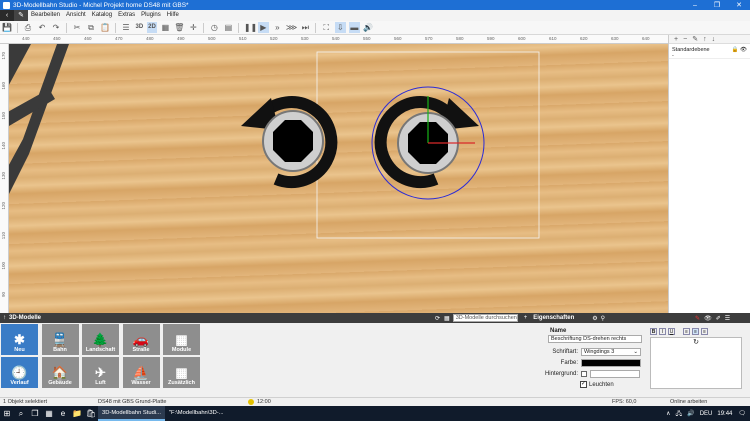  Describe the element at coordinates (727, 318) in the screenshot. I see `menu-icon: ☰` at that location.